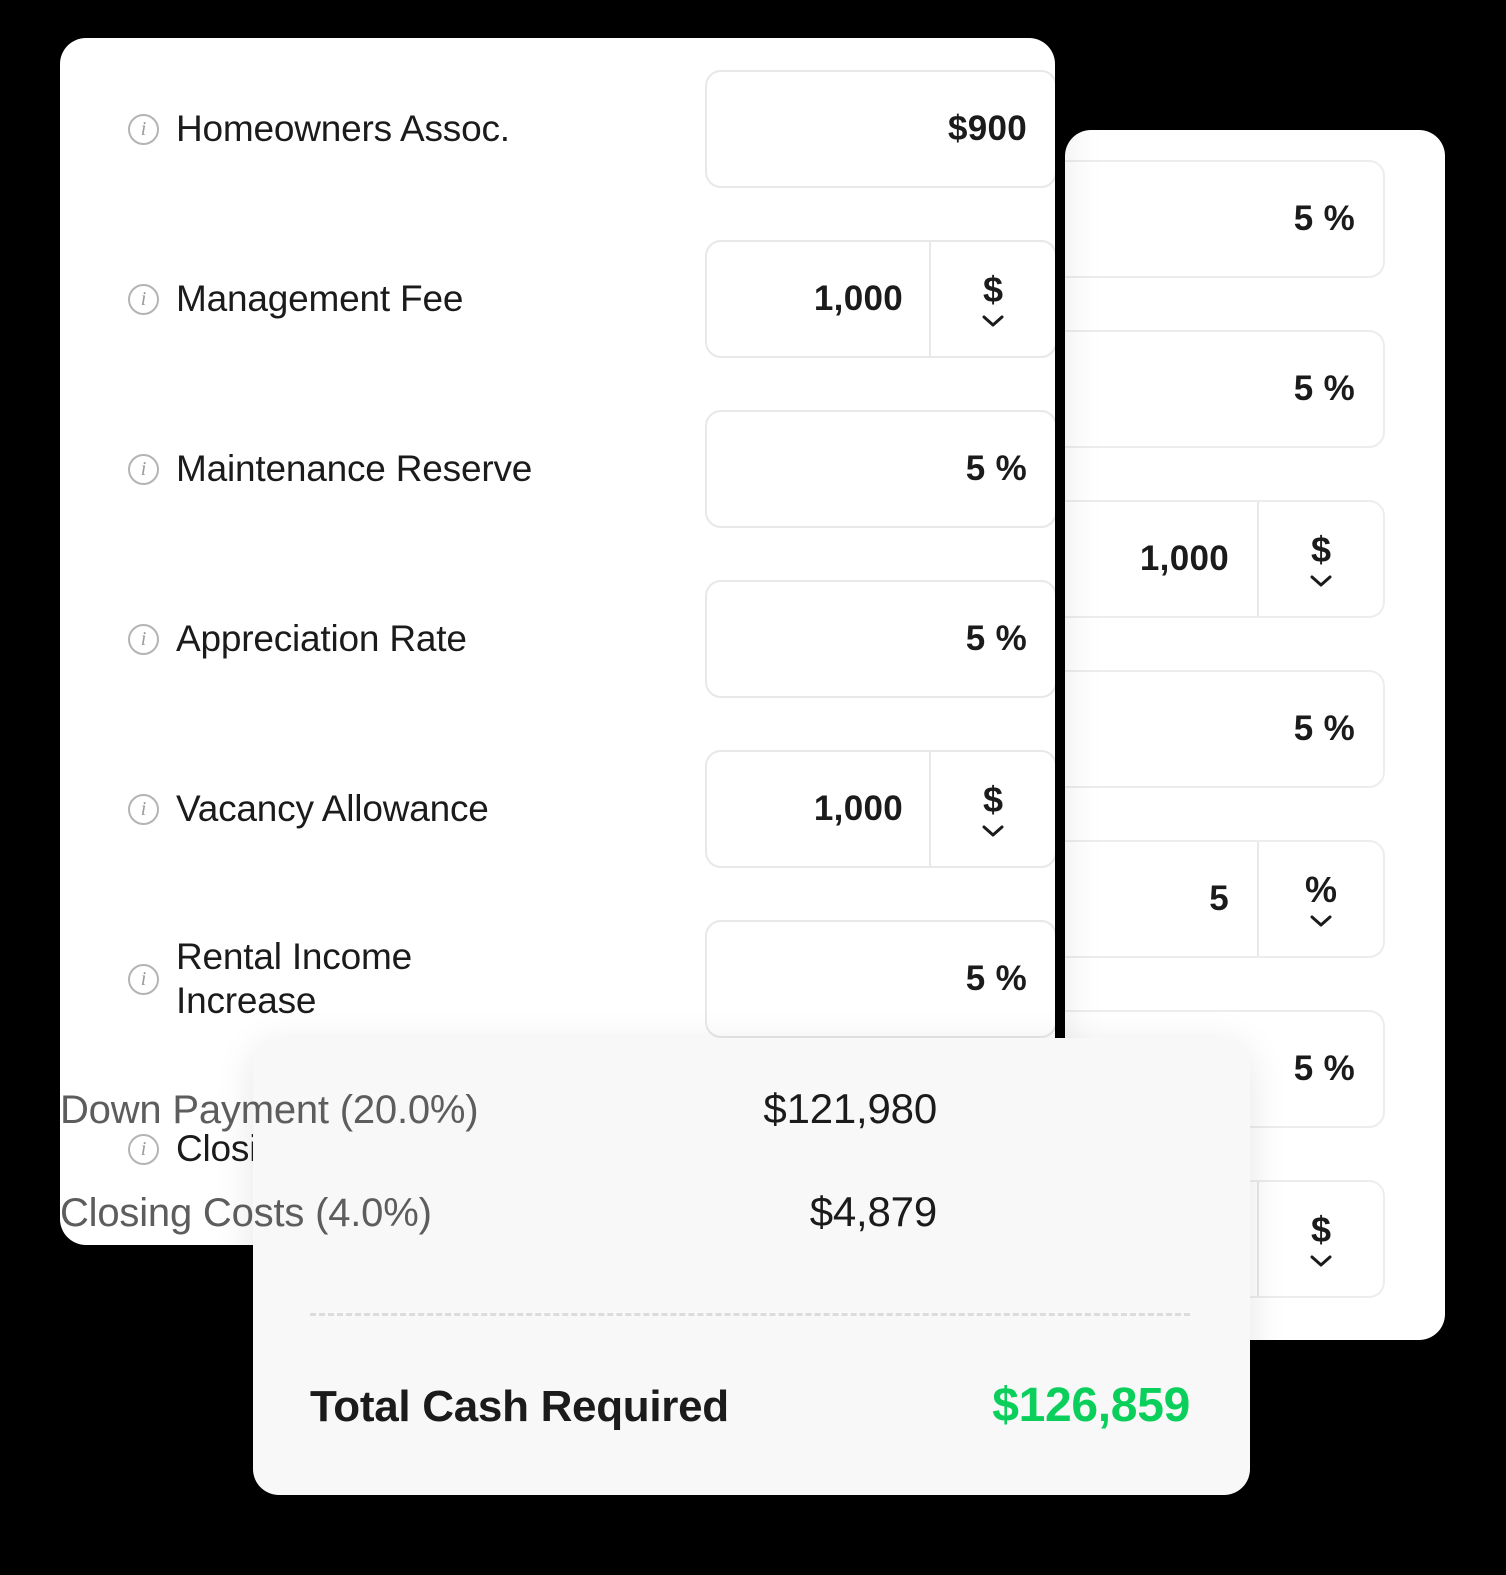  Describe the element at coordinates (269, 1110) in the screenshot. I see `summary-label: Down Payment (20.0%)` at that location.